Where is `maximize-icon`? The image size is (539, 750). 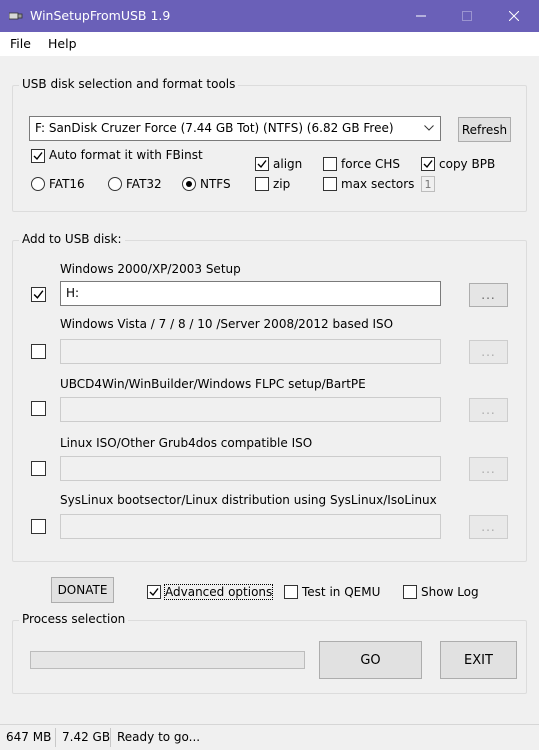 maximize-icon is located at coordinates (467, 16).